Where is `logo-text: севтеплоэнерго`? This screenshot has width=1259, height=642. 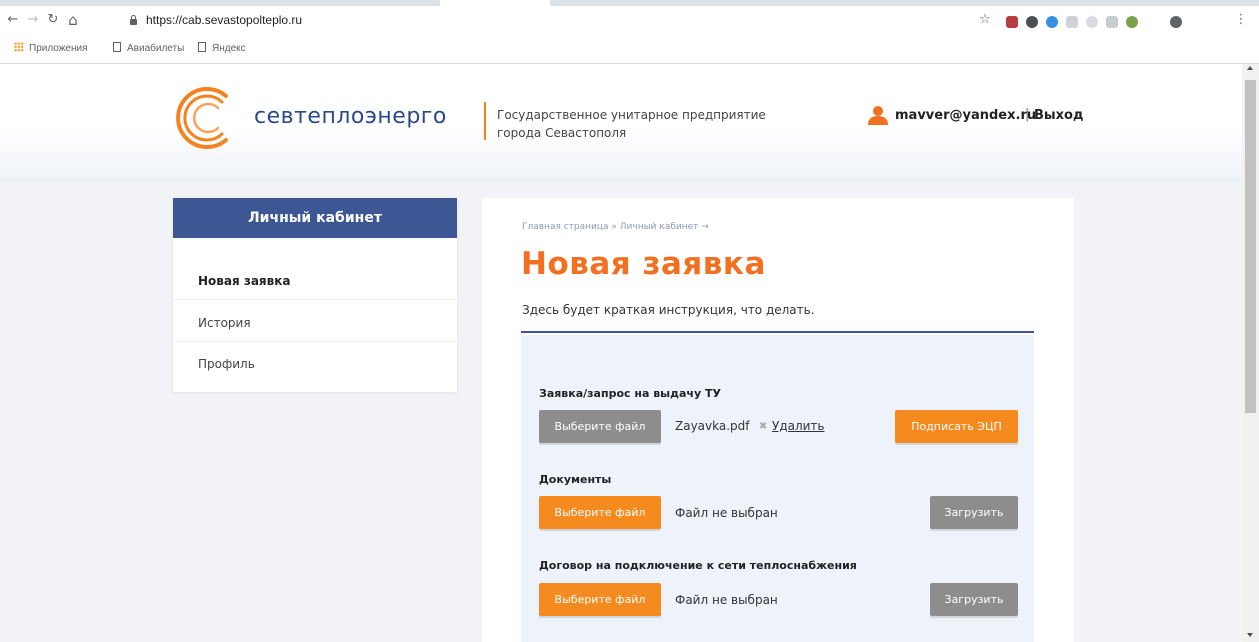
logo-text: севтеплоэнерго is located at coordinates (350, 116).